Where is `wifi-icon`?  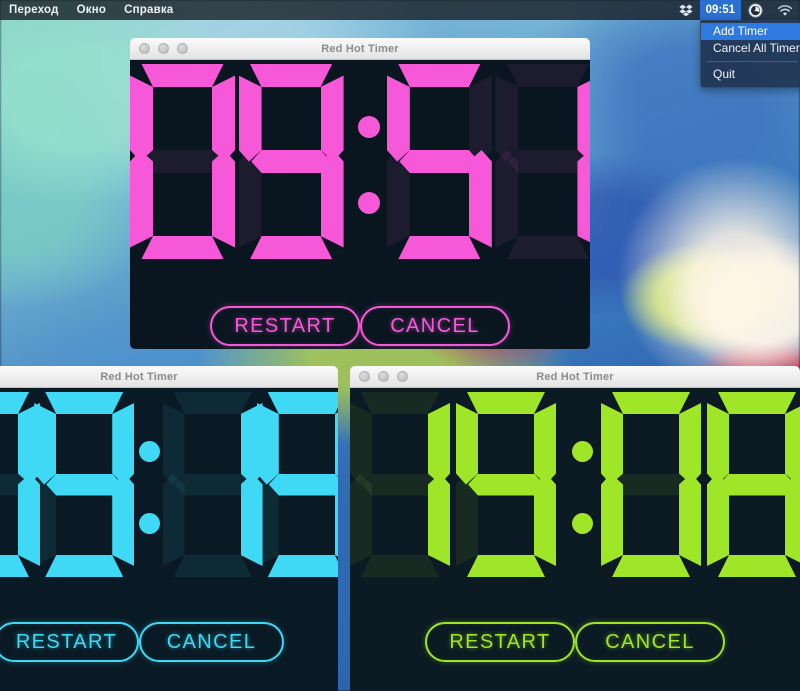 wifi-icon is located at coordinates (785, 10).